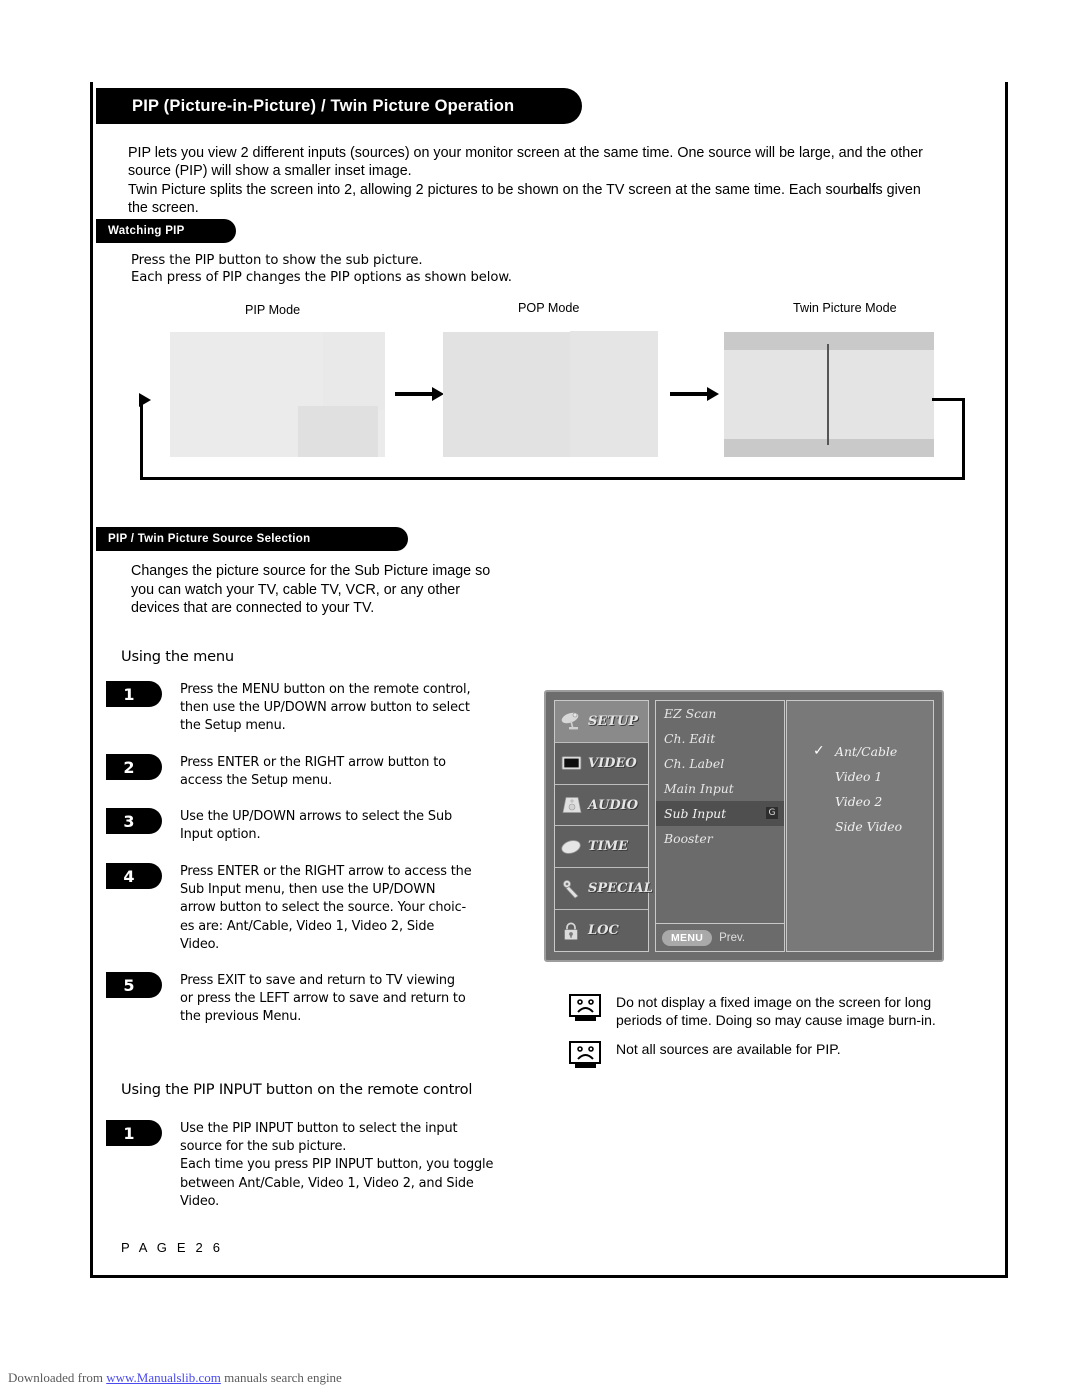 The height and width of the screenshot is (1397, 1080). I want to click on osd-menu-item-label: Ch. Label, so click(694, 763).